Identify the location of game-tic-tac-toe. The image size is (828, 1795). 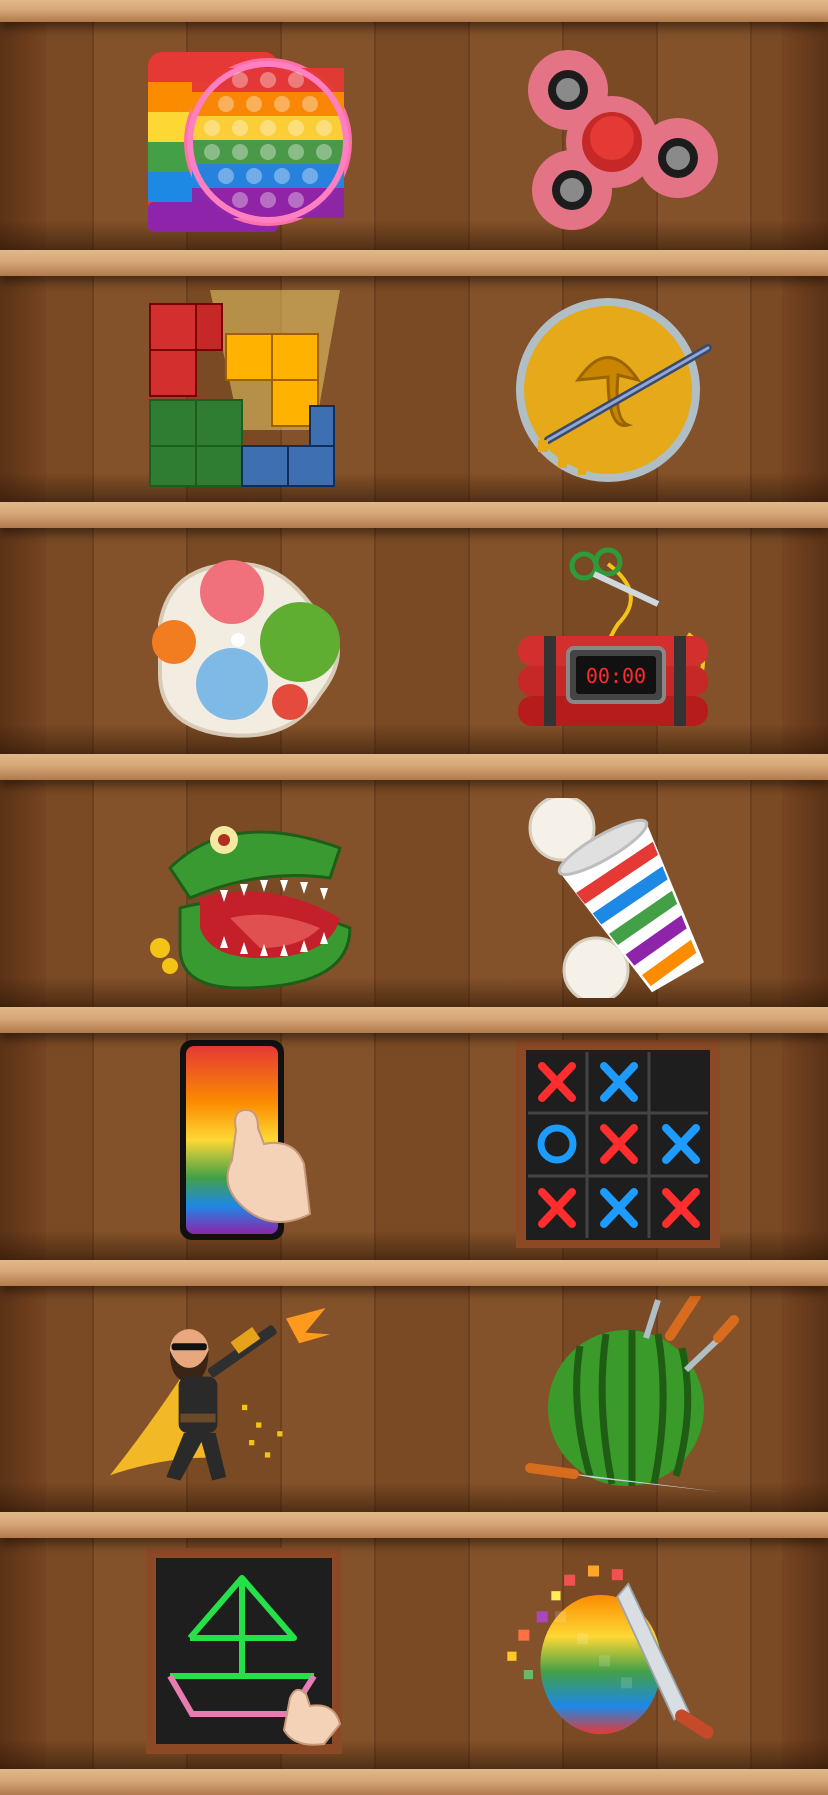
(618, 1144).